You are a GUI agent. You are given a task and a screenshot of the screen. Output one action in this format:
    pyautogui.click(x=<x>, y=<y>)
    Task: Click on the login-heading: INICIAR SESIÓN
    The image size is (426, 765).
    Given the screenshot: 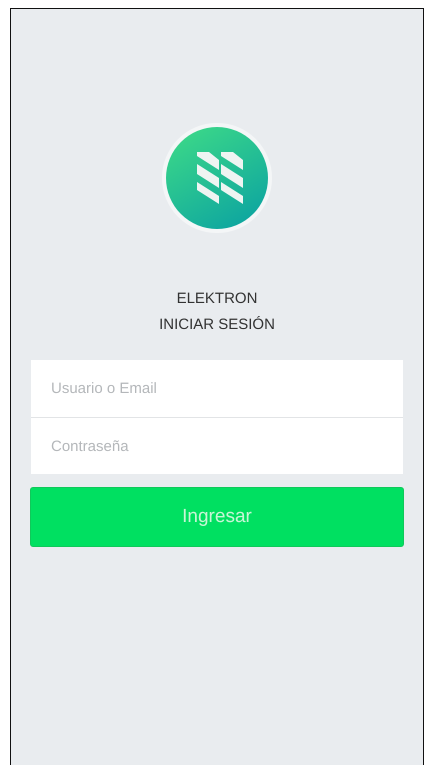 What is the action you would take?
    pyautogui.click(x=217, y=325)
    